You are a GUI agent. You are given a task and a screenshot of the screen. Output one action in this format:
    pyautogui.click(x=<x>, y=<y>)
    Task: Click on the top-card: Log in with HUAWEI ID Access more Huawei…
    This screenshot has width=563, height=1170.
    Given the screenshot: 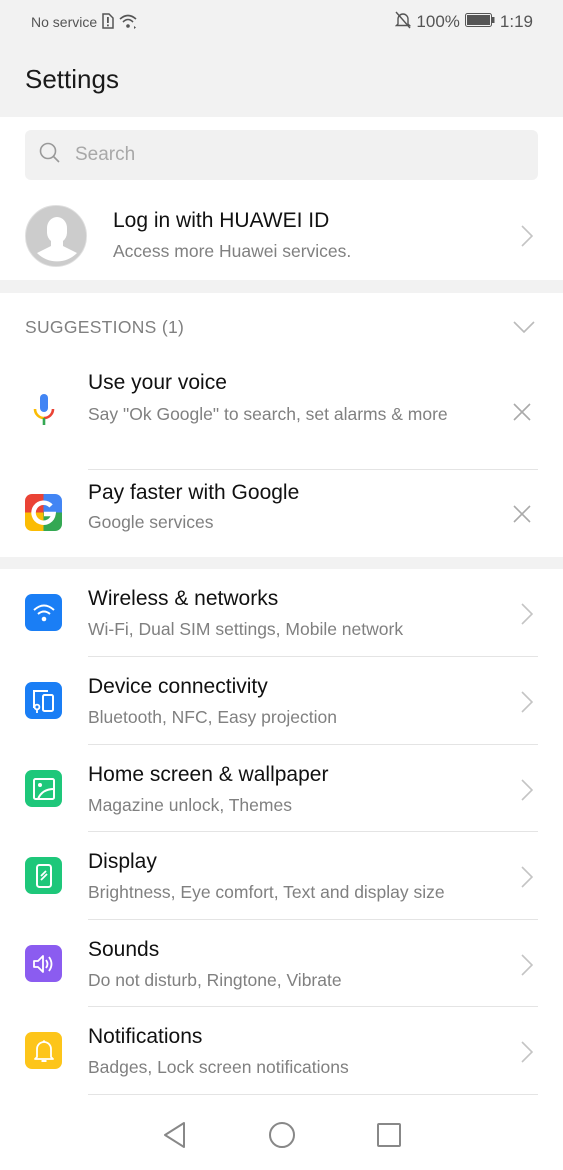 What is the action you would take?
    pyautogui.click(x=281, y=198)
    